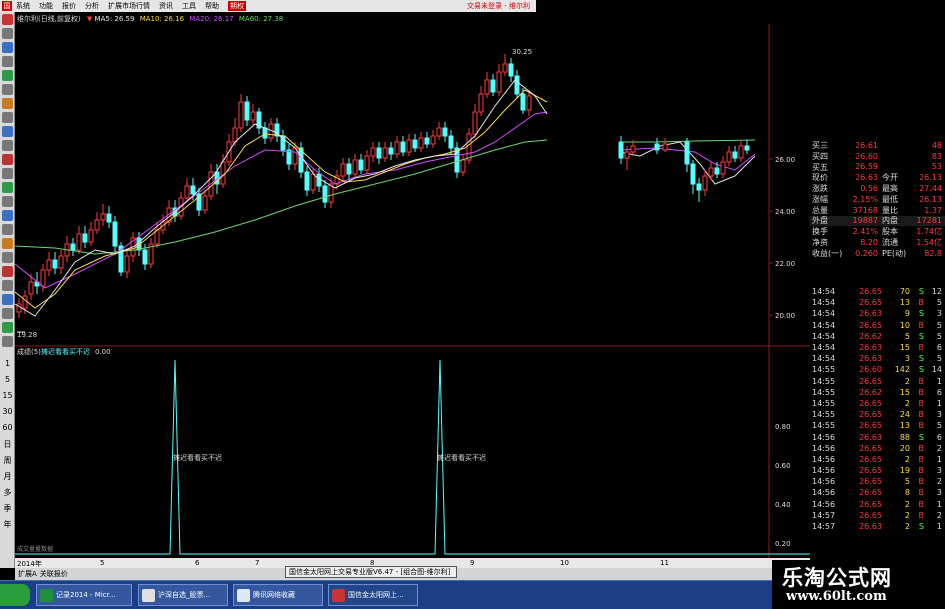 The height and width of the screenshot is (609, 945). What do you see at coordinates (69, 6) in the screenshot?
I see `menu-item: 报价` at bounding box center [69, 6].